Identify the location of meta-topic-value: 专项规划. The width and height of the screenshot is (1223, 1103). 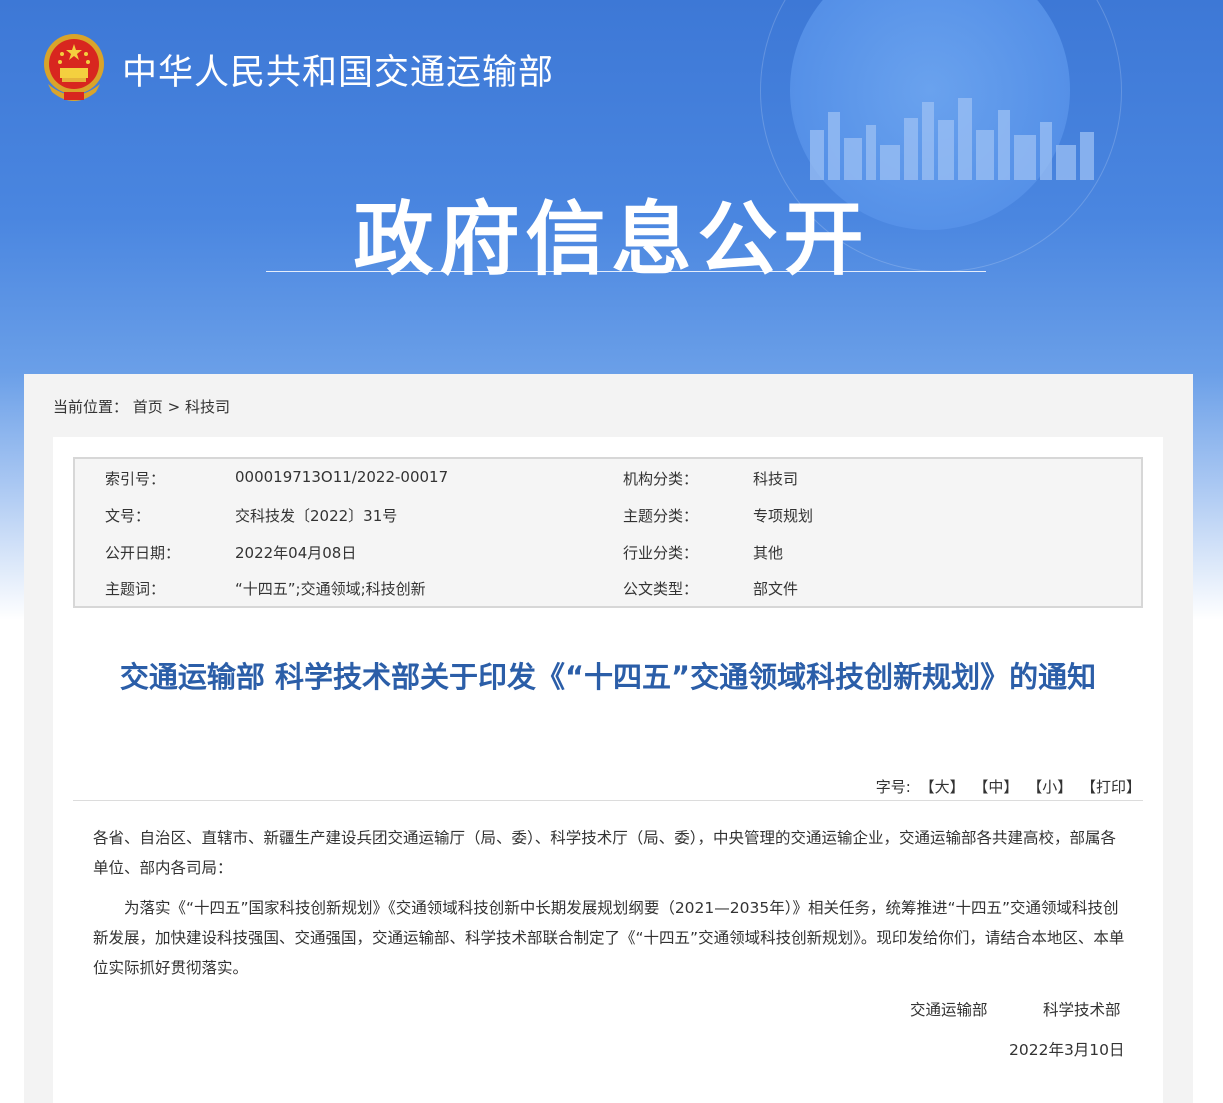
(783, 516).